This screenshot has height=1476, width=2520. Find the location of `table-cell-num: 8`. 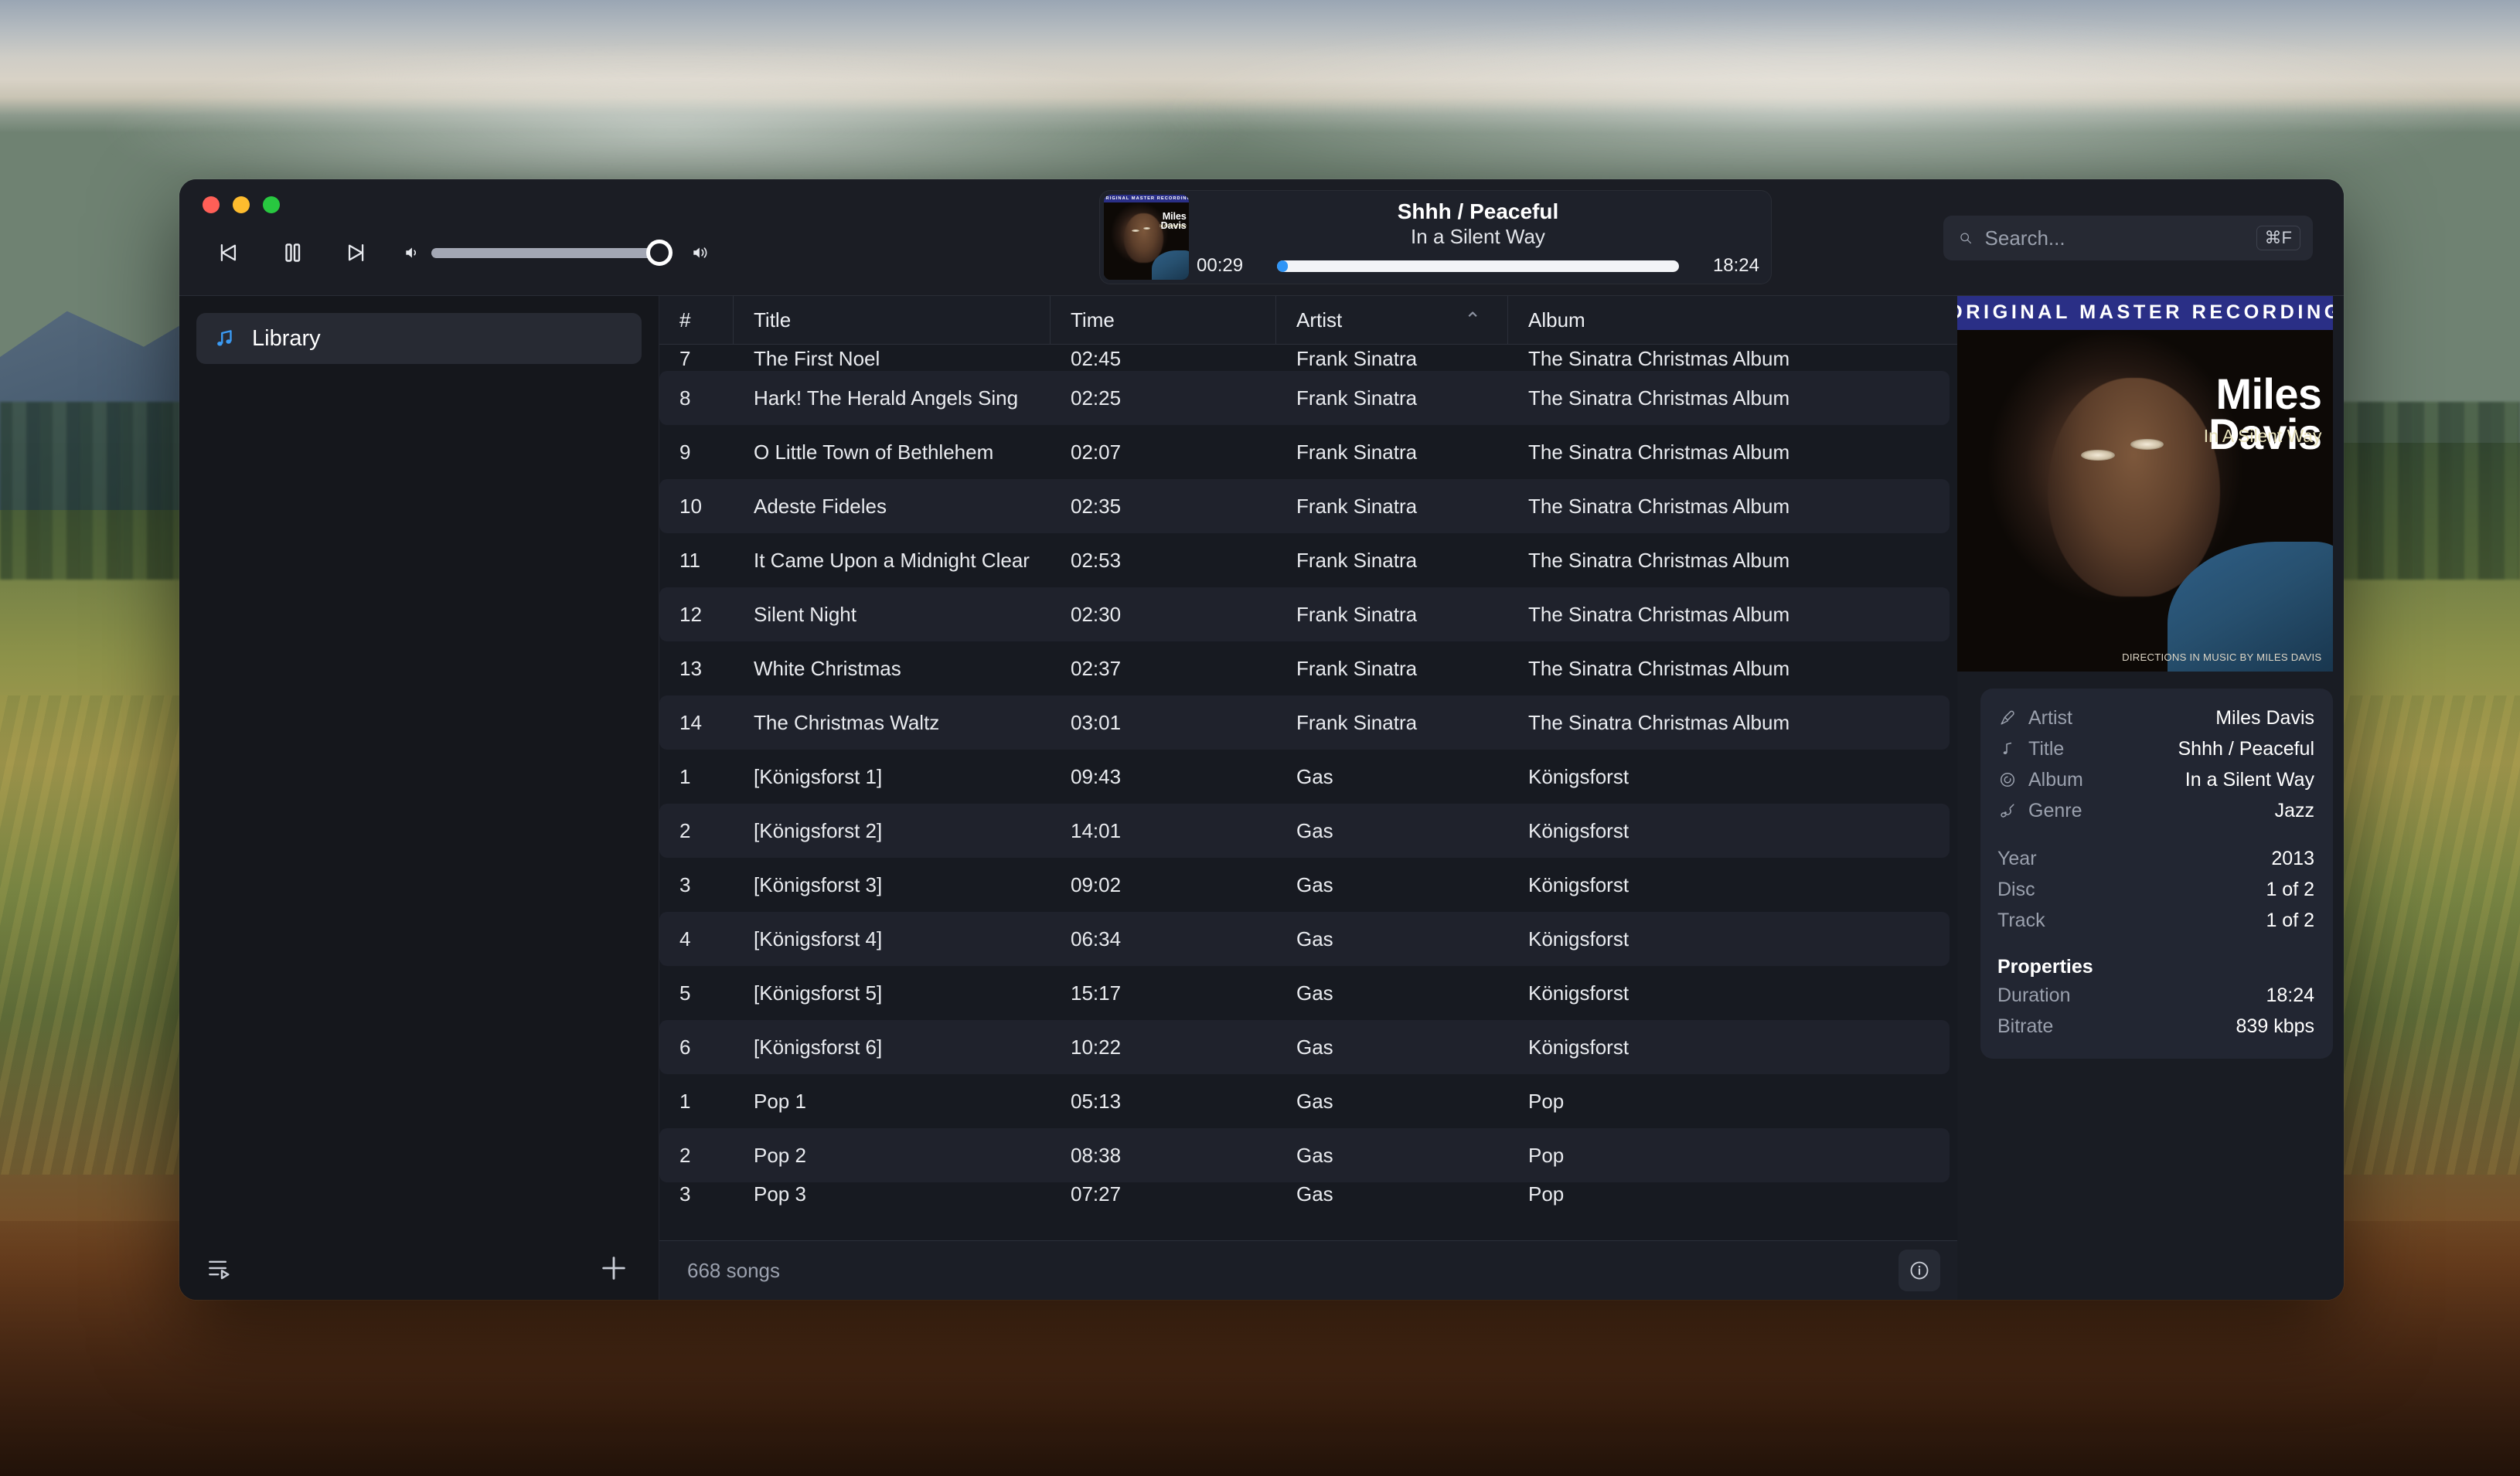

table-cell-num: 8 is located at coordinates (685, 398).